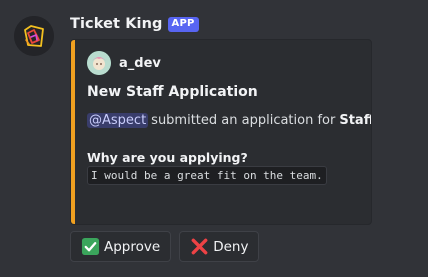  Describe the element at coordinates (207, 175) in the screenshot. I see `field-value-code: I would be a great fit on the team.` at that location.